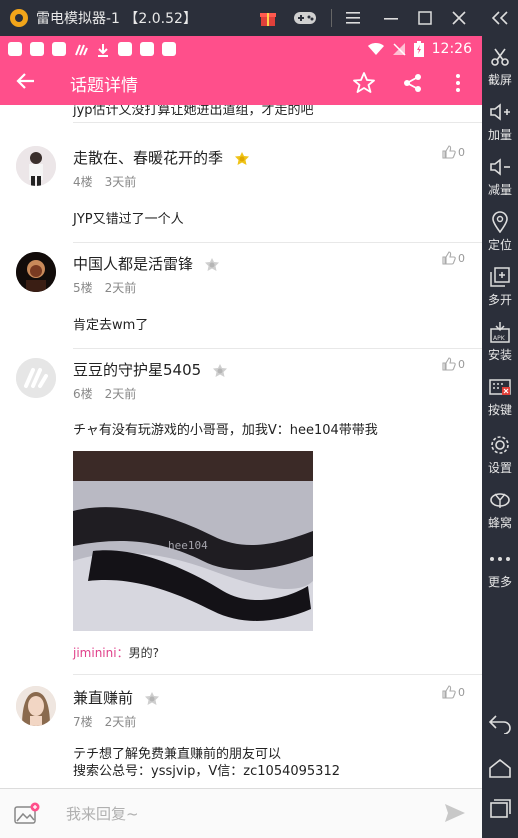 This screenshot has height=838, width=518. I want to click on sidebar-item-volume-up: 加量, so click(500, 122).